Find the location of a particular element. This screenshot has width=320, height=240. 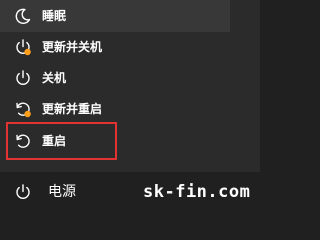

menu-item-sleep: 睡眠 is located at coordinates (115, 16).